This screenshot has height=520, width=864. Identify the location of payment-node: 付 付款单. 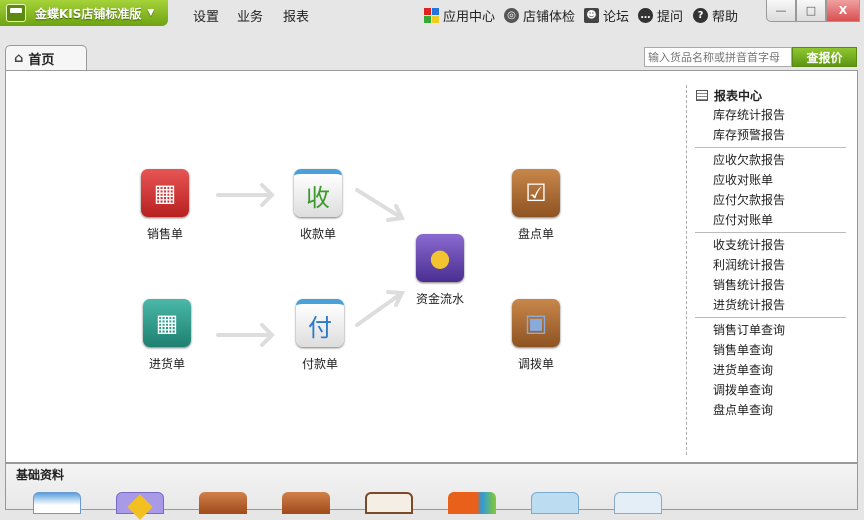
(320, 335).